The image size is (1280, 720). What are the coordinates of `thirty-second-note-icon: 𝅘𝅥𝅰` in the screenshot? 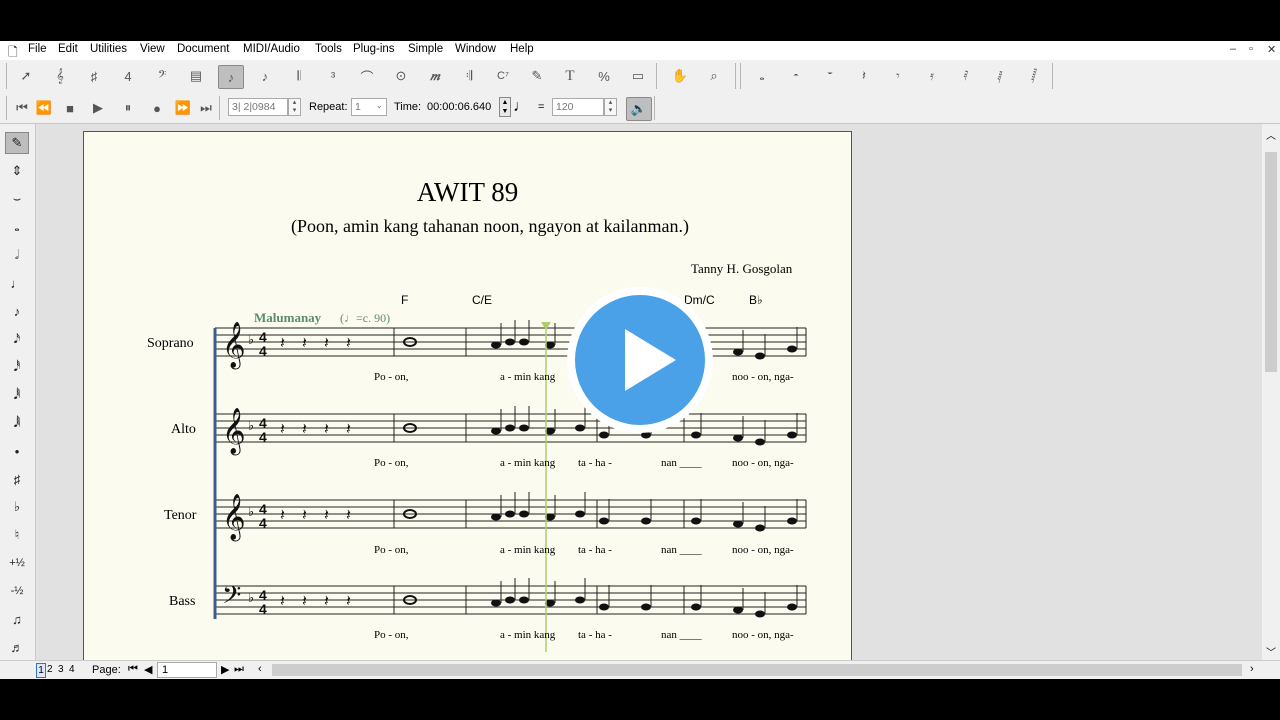 It's located at (17, 367).